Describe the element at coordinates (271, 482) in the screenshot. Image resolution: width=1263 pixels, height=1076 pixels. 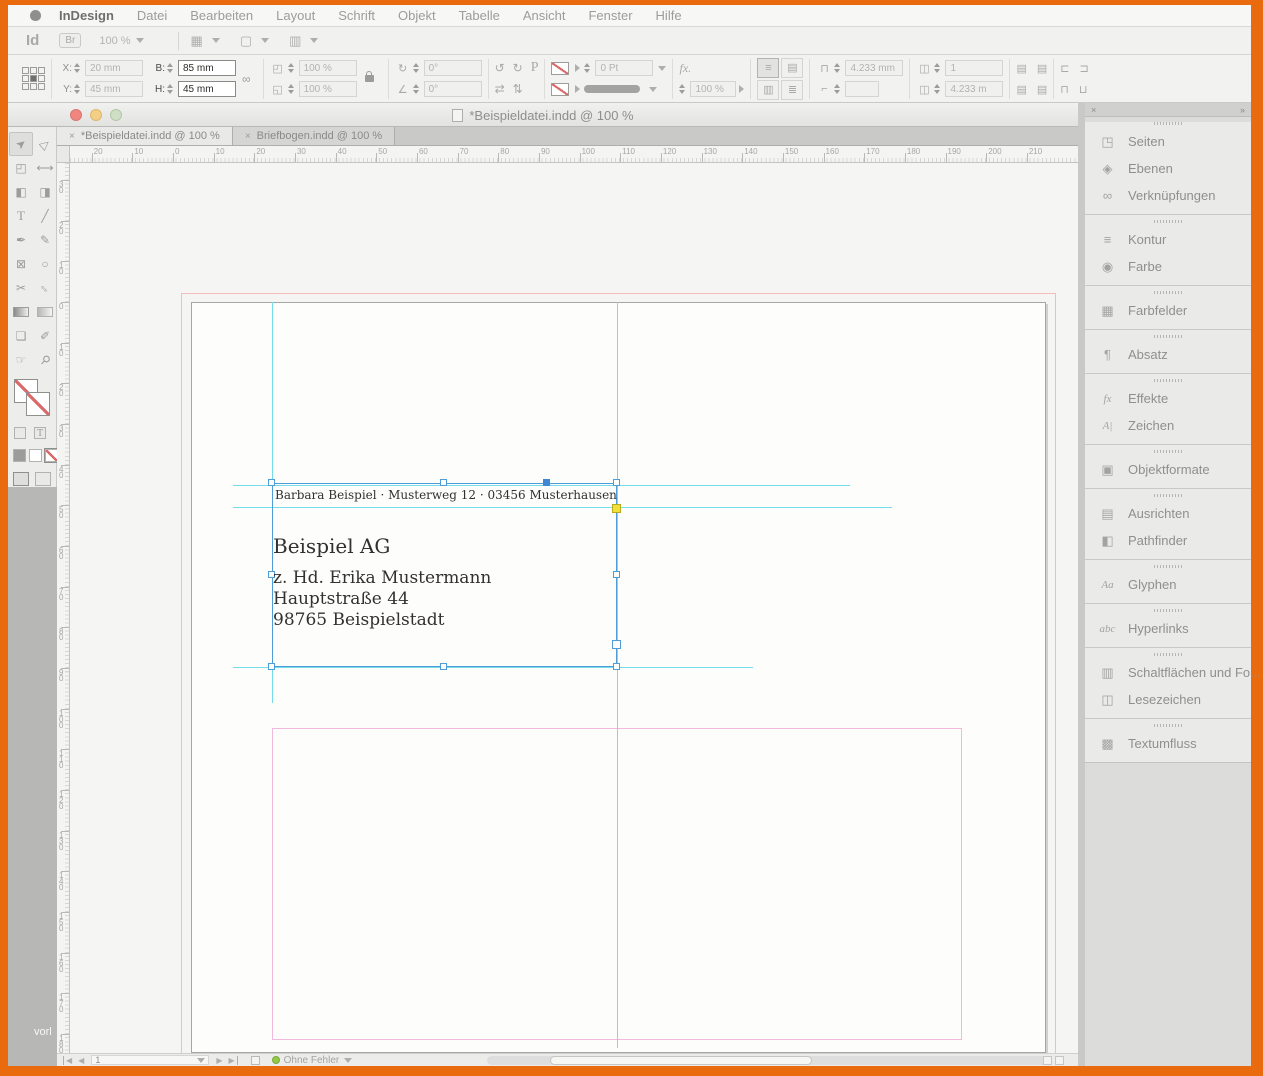
I see `frame-handle-top-left` at that location.